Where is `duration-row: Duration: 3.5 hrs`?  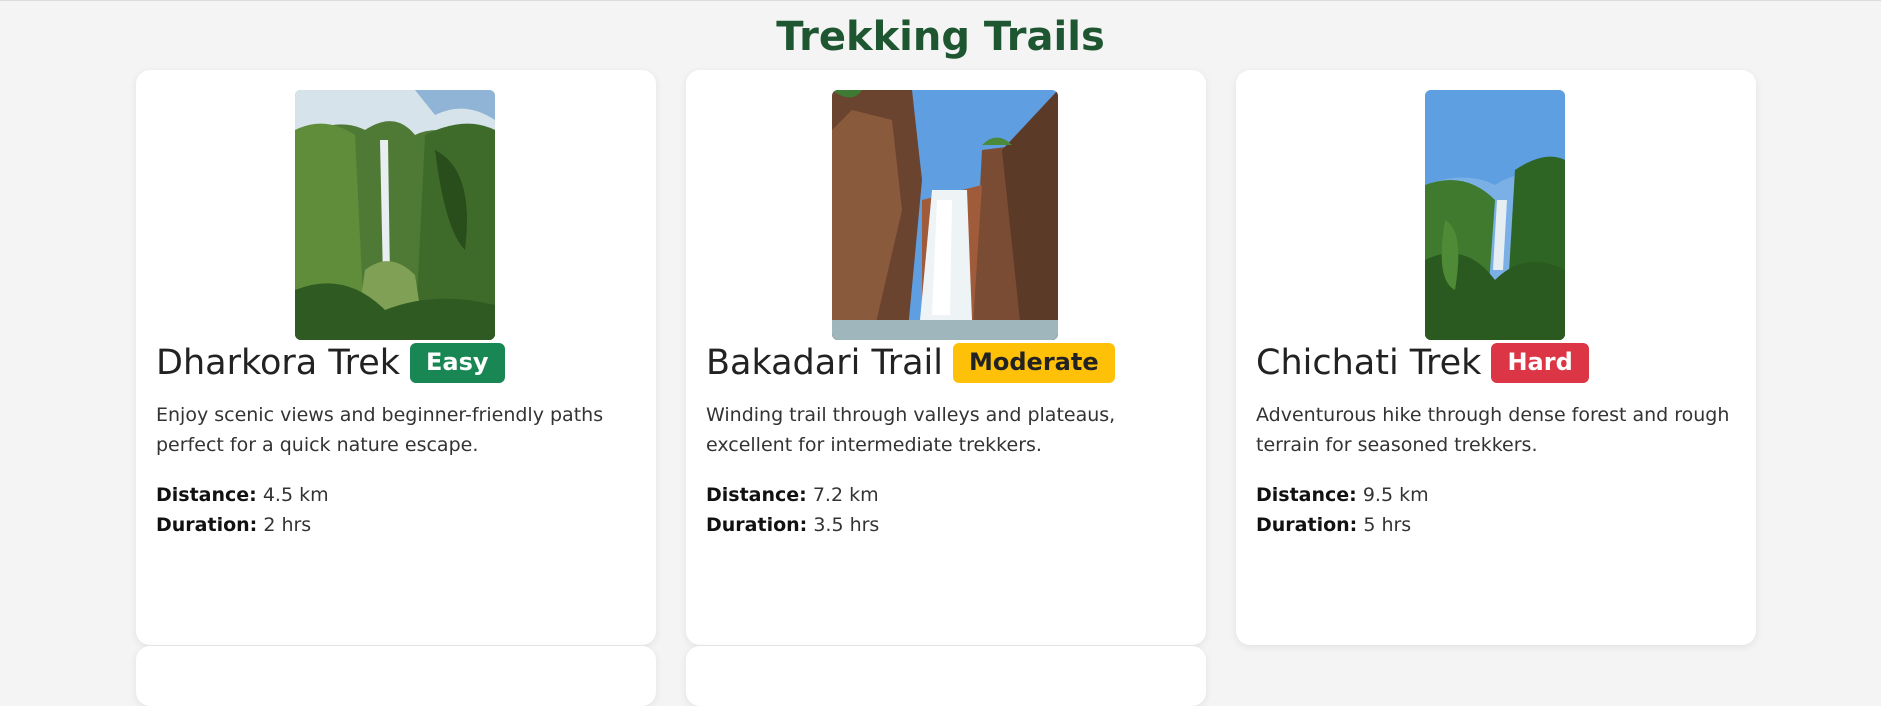 duration-row: Duration: 3.5 hrs is located at coordinates (792, 525).